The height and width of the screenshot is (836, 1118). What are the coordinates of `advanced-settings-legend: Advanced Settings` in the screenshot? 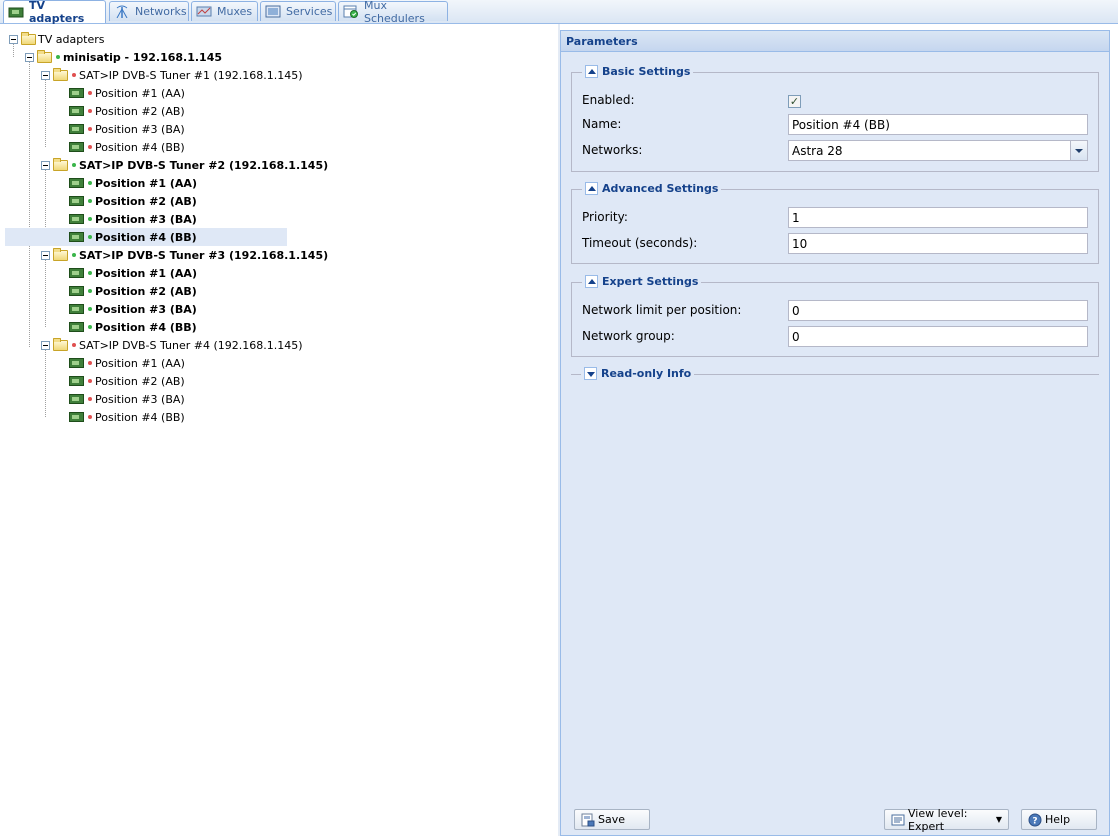 It's located at (652, 188).